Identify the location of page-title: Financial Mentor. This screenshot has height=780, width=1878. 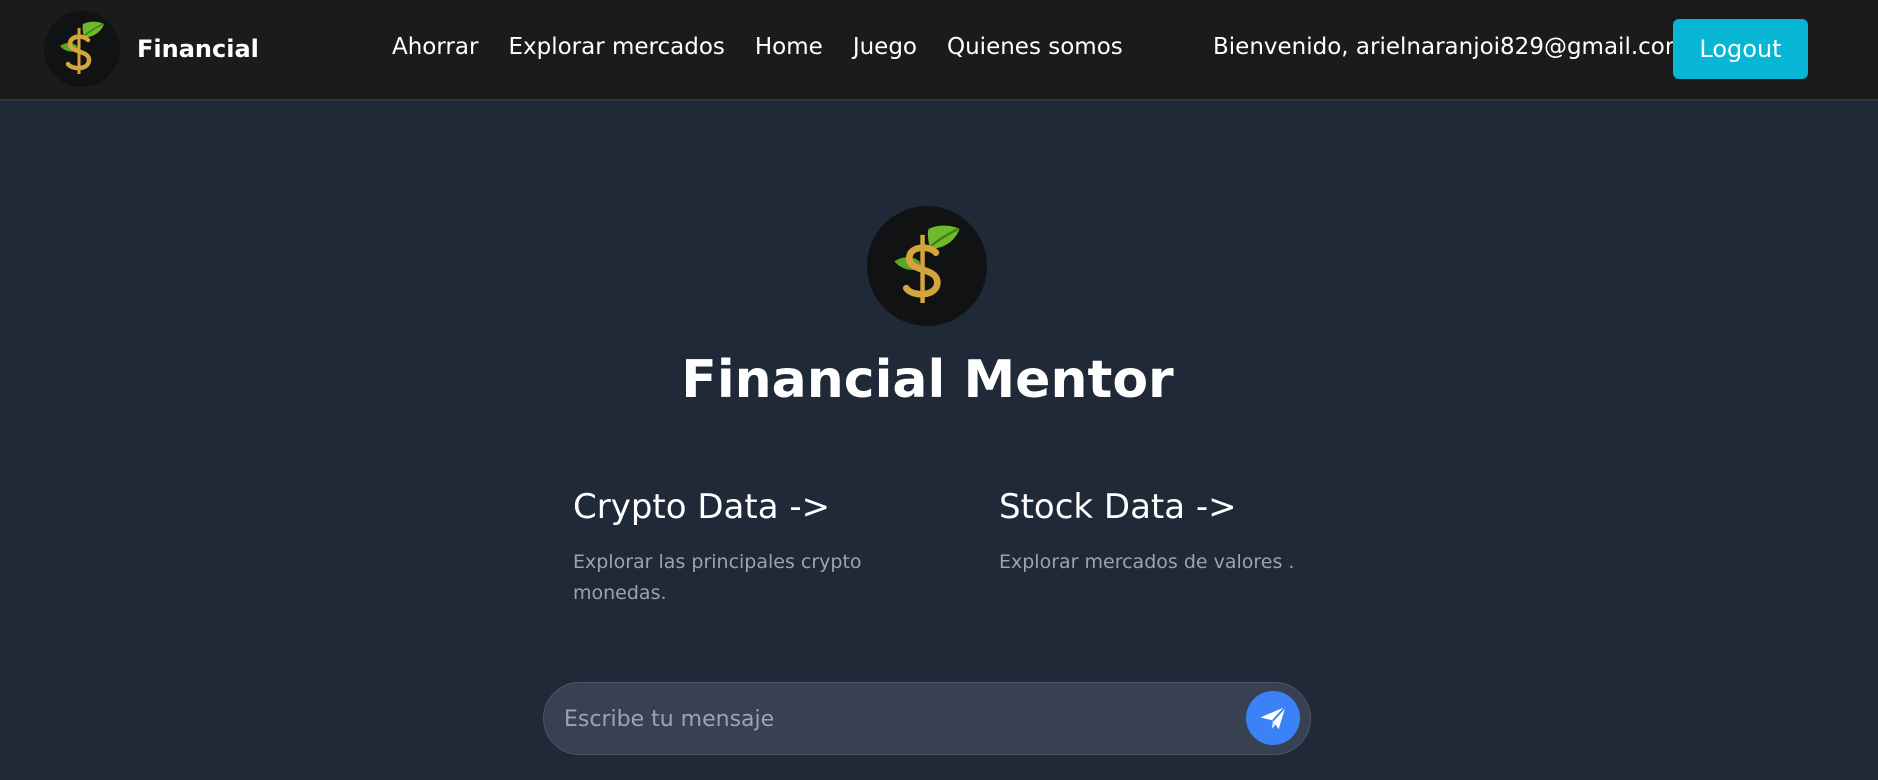
(927, 380).